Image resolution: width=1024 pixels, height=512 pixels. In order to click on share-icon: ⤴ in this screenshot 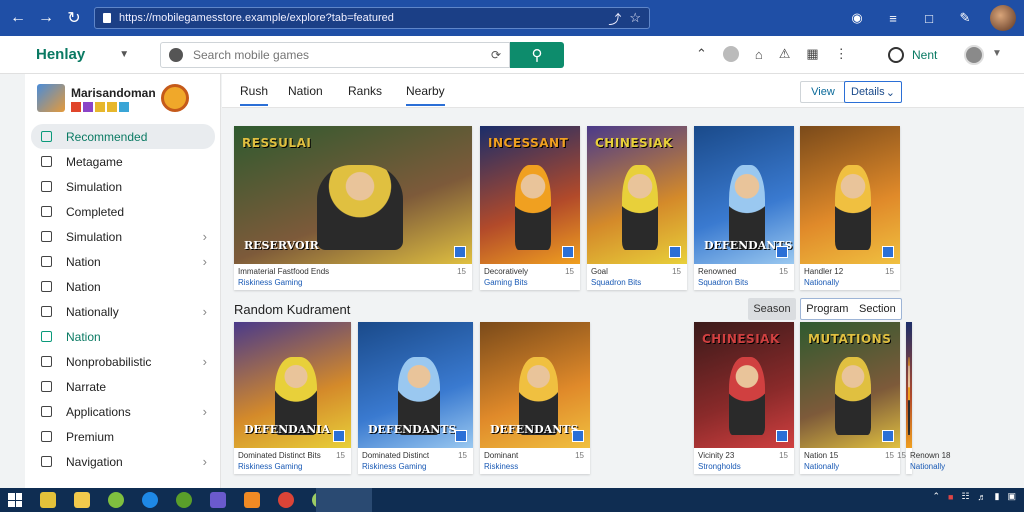, I will do `click(614, 18)`.